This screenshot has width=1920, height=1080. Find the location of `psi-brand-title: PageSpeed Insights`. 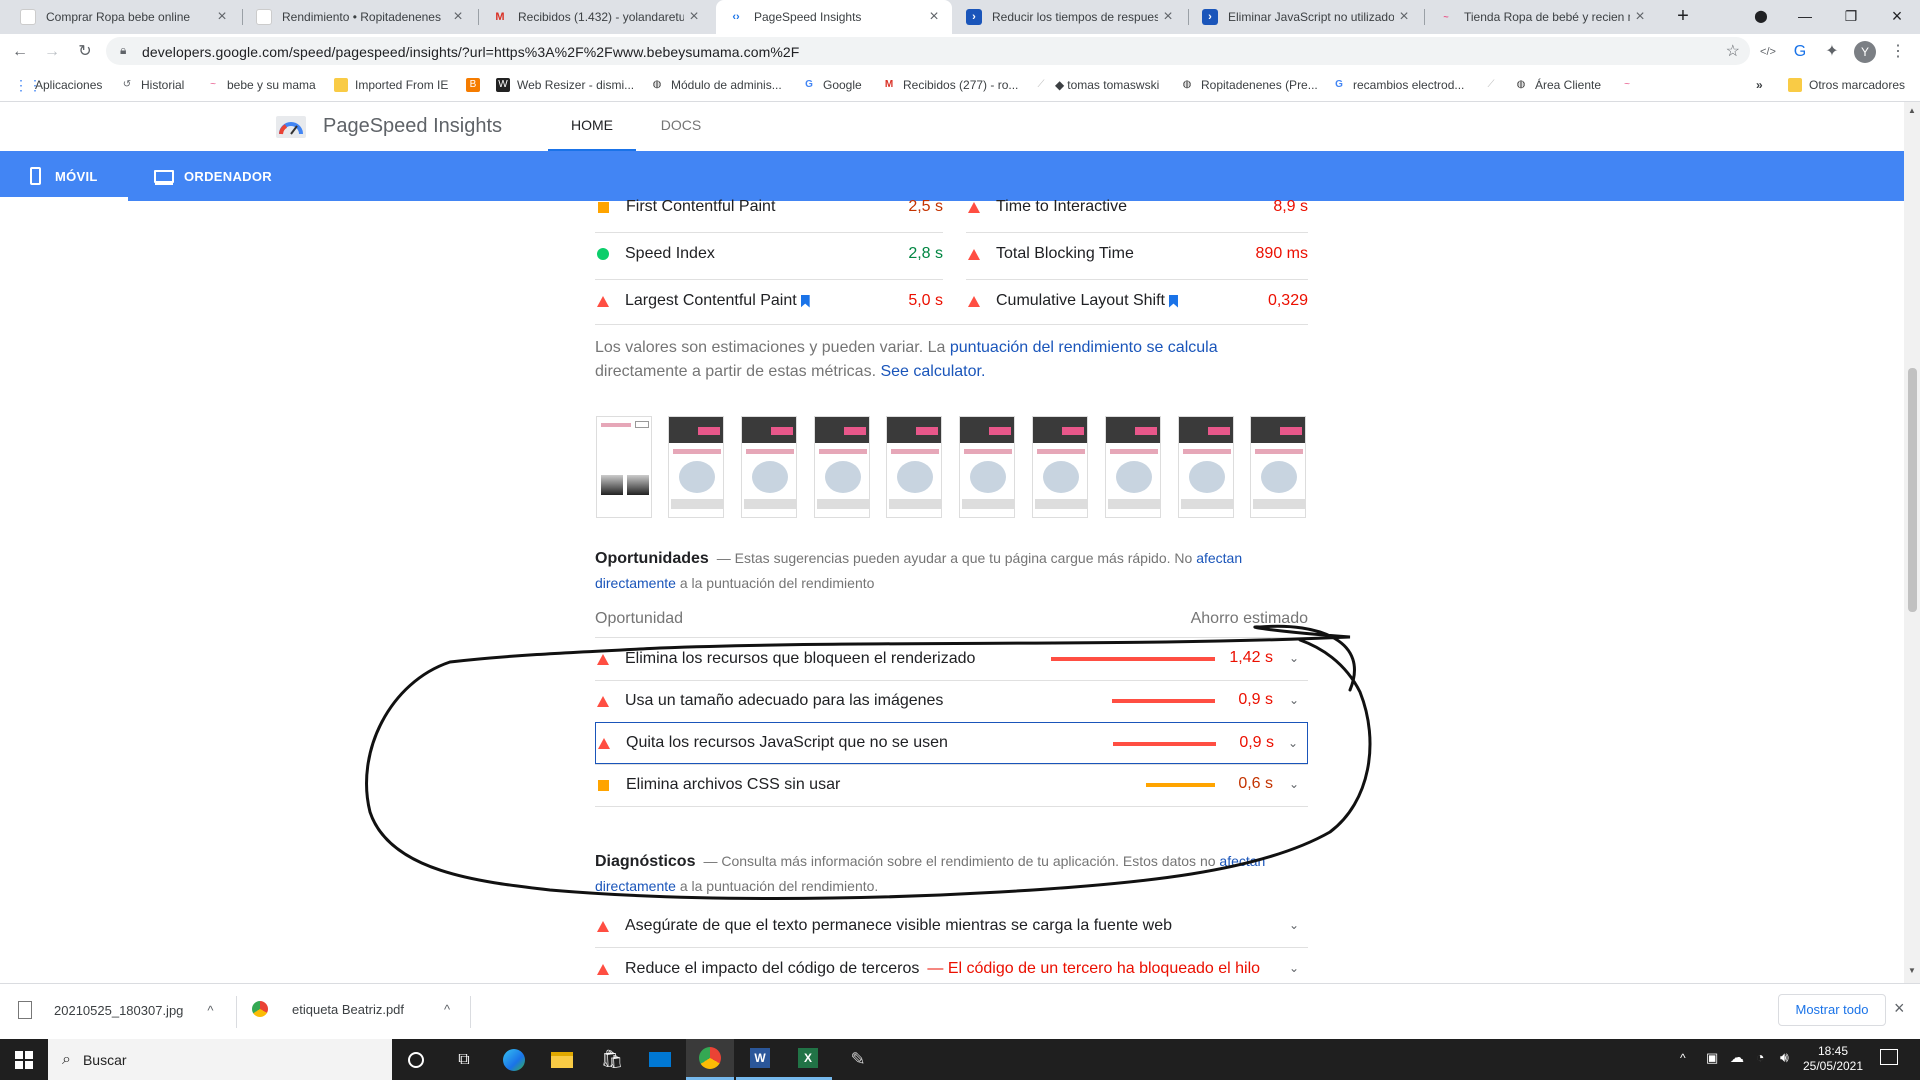

psi-brand-title: PageSpeed Insights is located at coordinates (412, 126).